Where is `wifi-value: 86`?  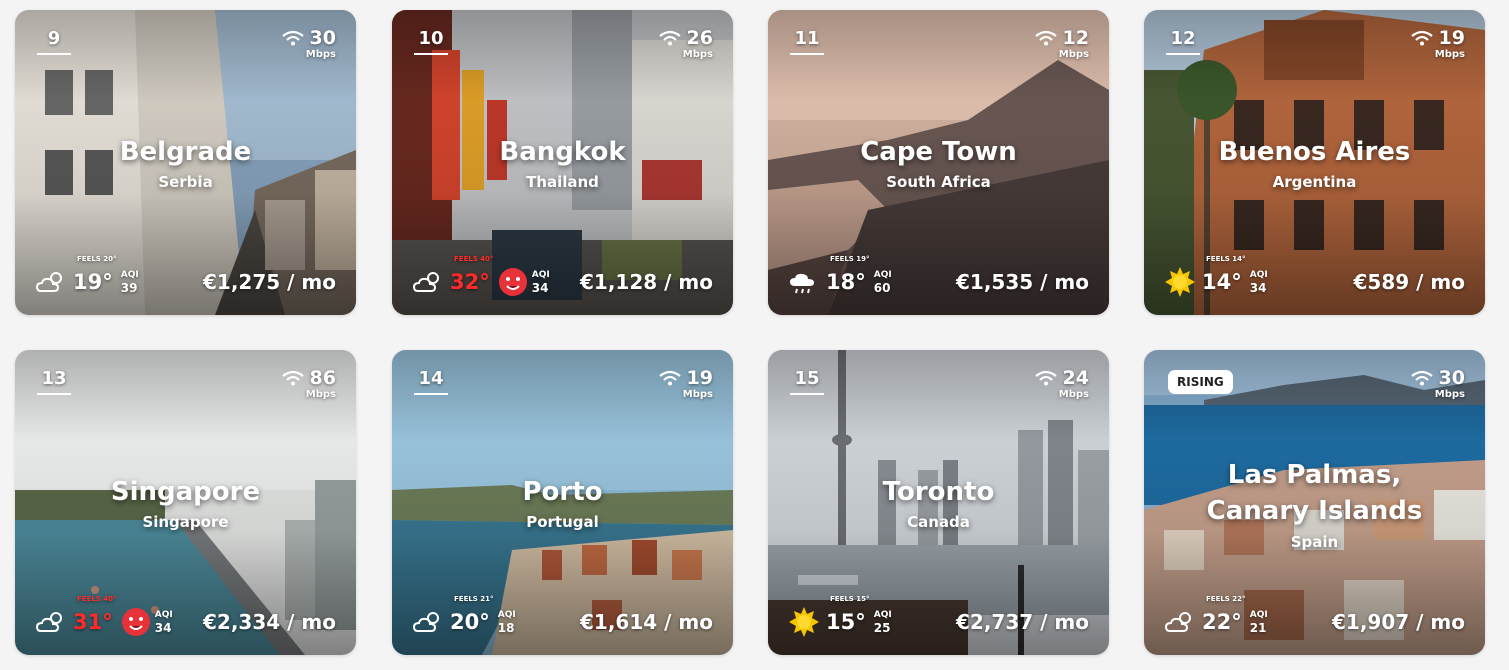
wifi-value: 86 is located at coordinates (322, 378).